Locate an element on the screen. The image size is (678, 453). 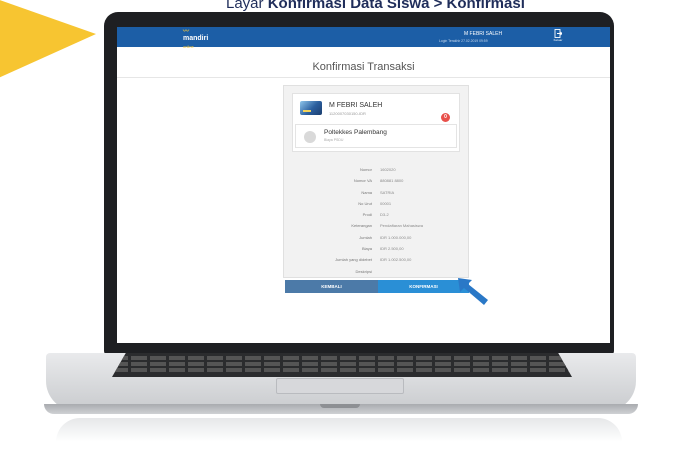
notification-badge: 0 is located at coordinates (445, 117).